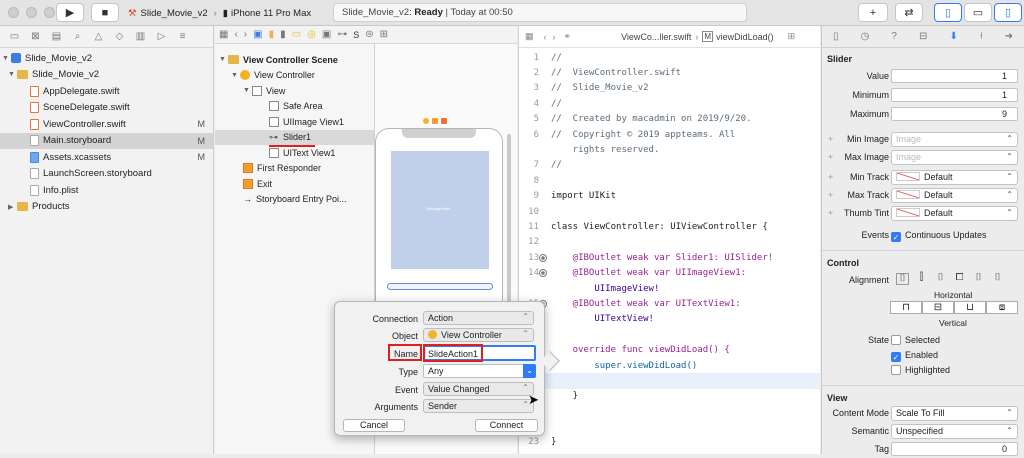  Describe the element at coordinates (272, 34) in the screenshot. I see `folder-icon: ▮` at that location.